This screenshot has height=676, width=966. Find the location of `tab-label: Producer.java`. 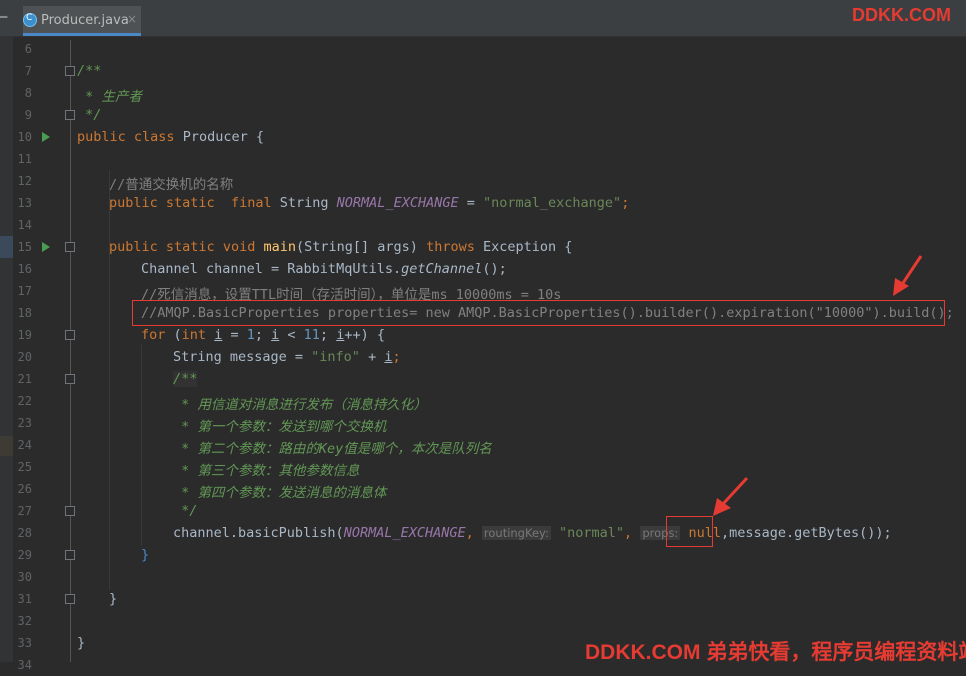

tab-label: Producer.java is located at coordinates (85, 20).